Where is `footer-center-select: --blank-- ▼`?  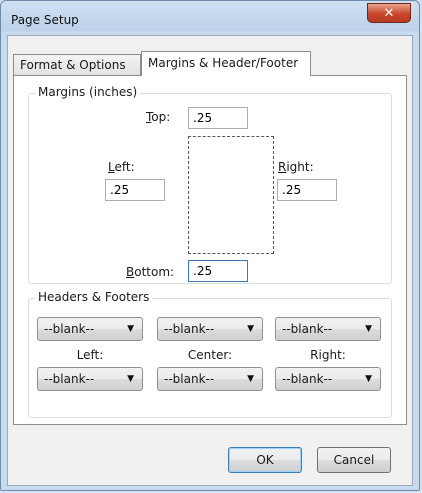
footer-center-select: --blank-- ▼ is located at coordinates (210, 379).